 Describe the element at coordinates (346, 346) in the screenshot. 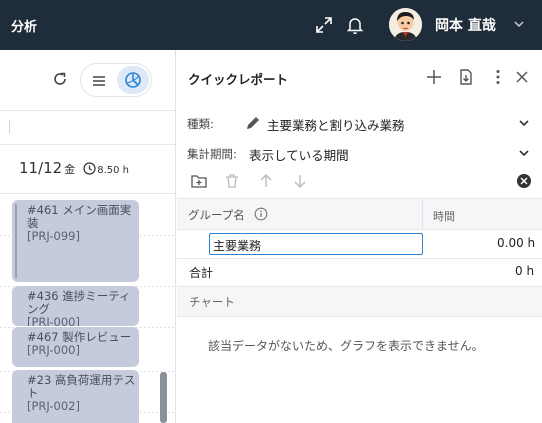

I see `no-data-message: 該当データがないため、グラフを表示できません。` at that location.